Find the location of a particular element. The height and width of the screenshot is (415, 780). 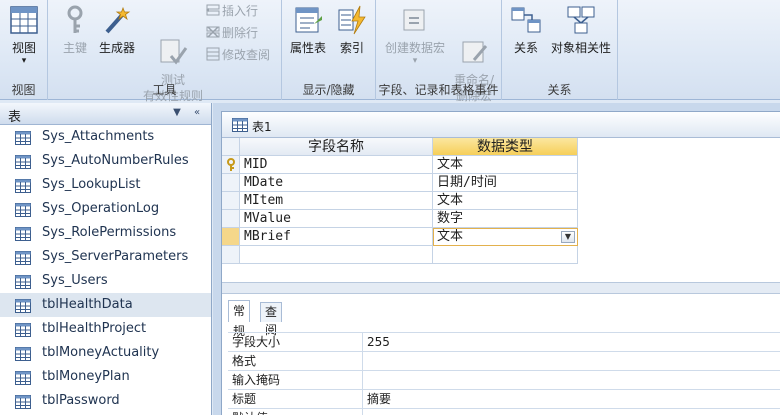

data-type-cell: 数字 is located at coordinates (505, 219).